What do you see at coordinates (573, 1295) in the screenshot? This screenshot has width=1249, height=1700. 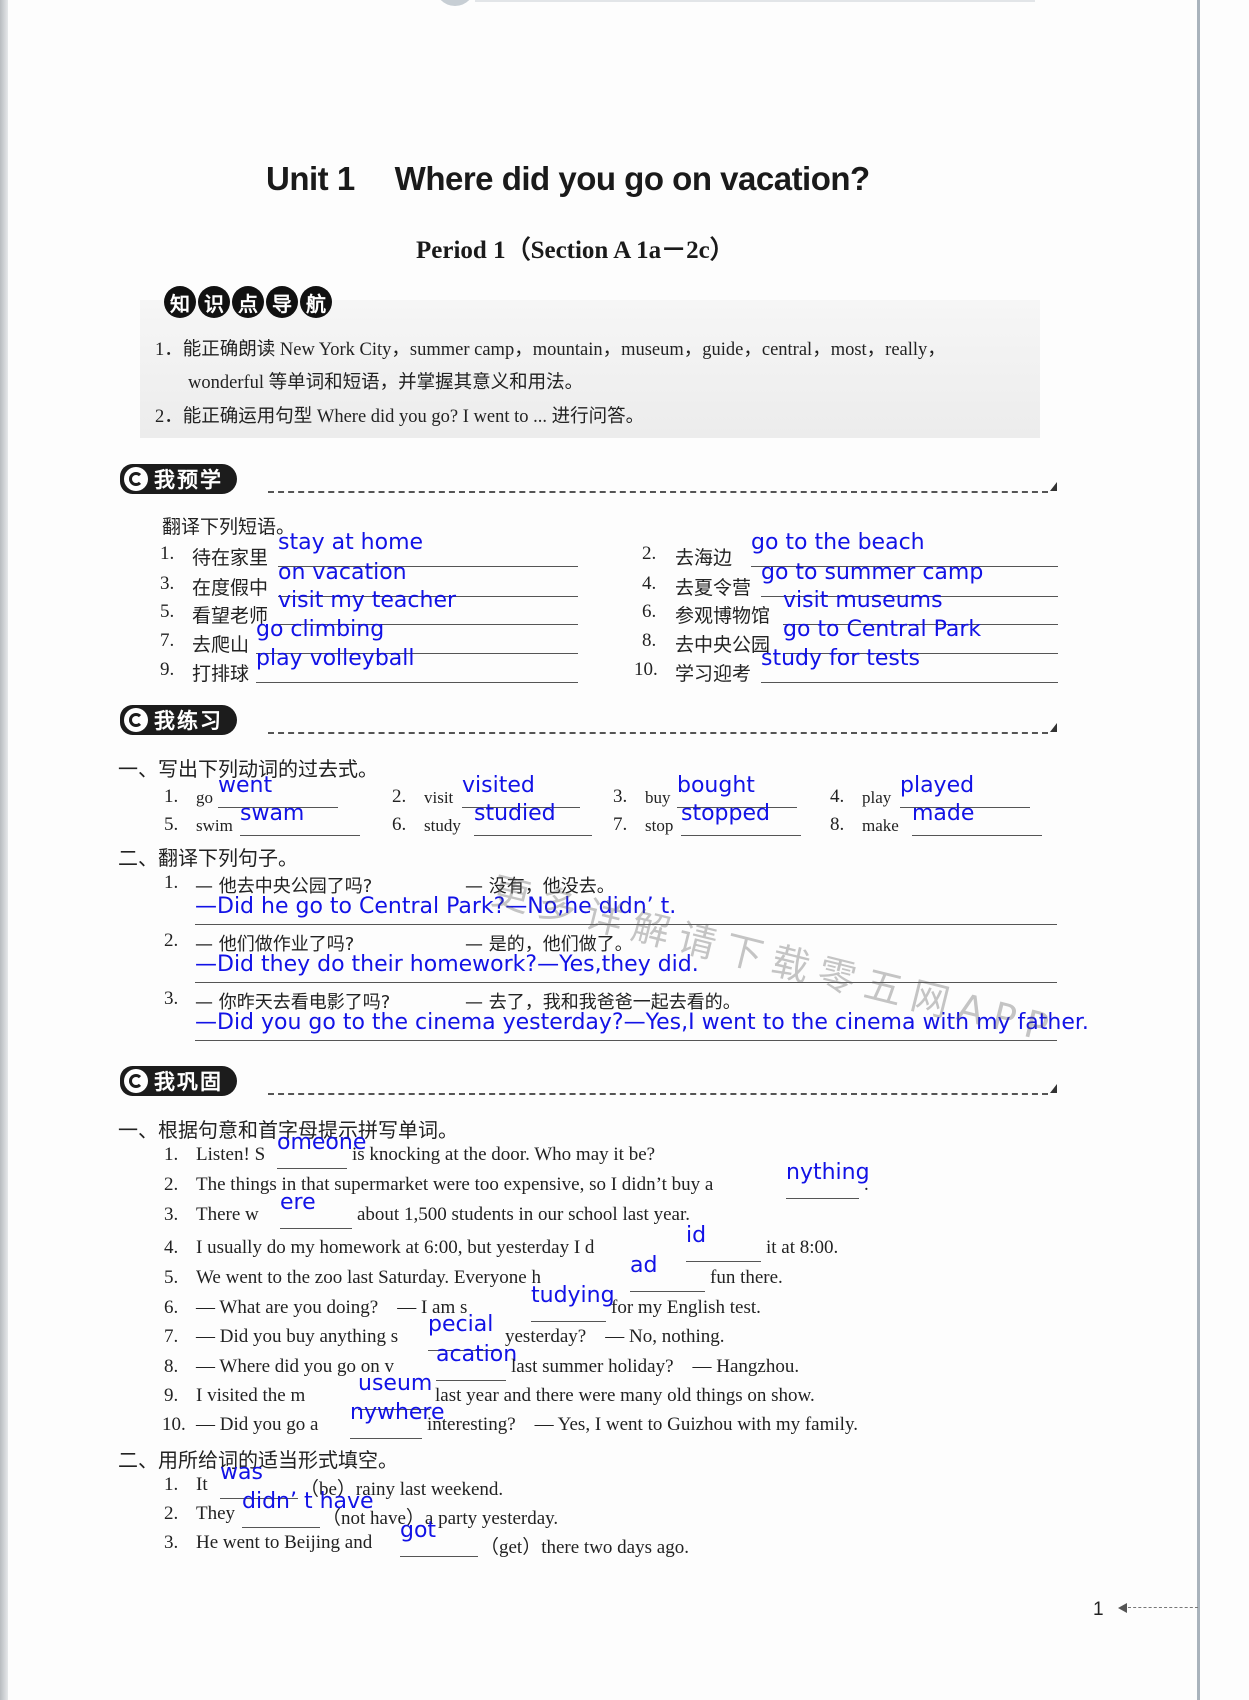 I see `answer-text: tudying` at bounding box center [573, 1295].